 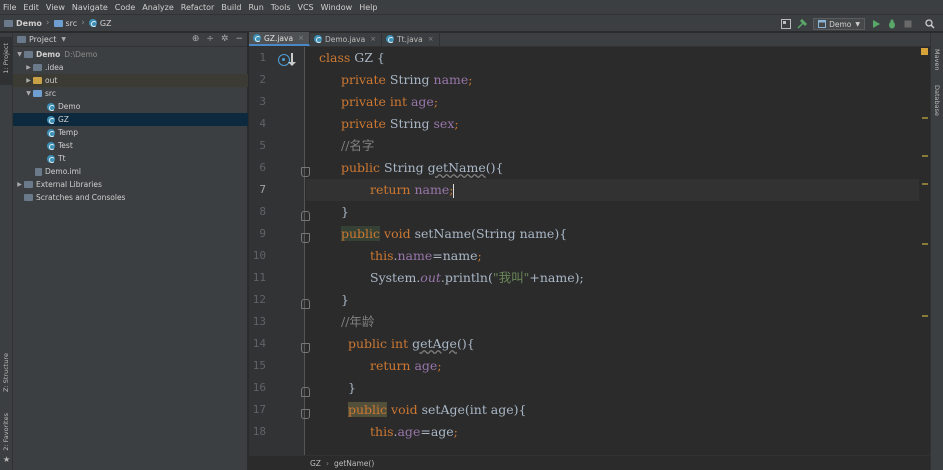 What do you see at coordinates (210, 39) in the screenshot?
I see `collapse-all-icon: ÷` at bounding box center [210, 39].